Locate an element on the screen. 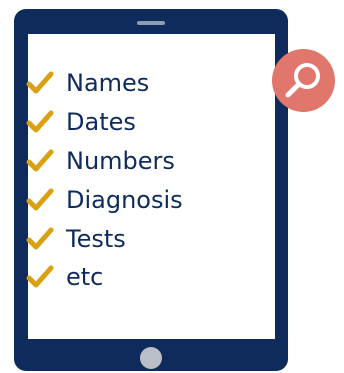  checklist-item: Names is located at coordinates (104, 83).